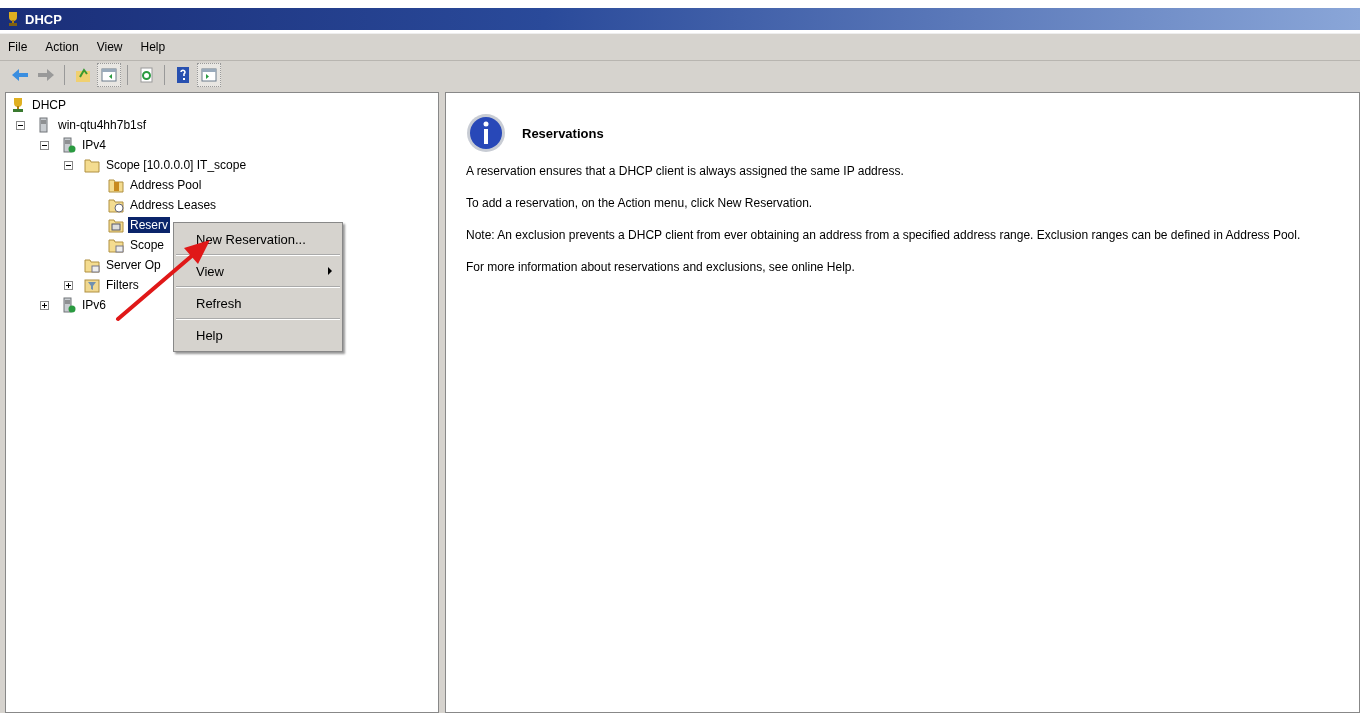 This screenshot has height=713, width=1365. I want to click on right-arrow-icon, so click(46, 75).